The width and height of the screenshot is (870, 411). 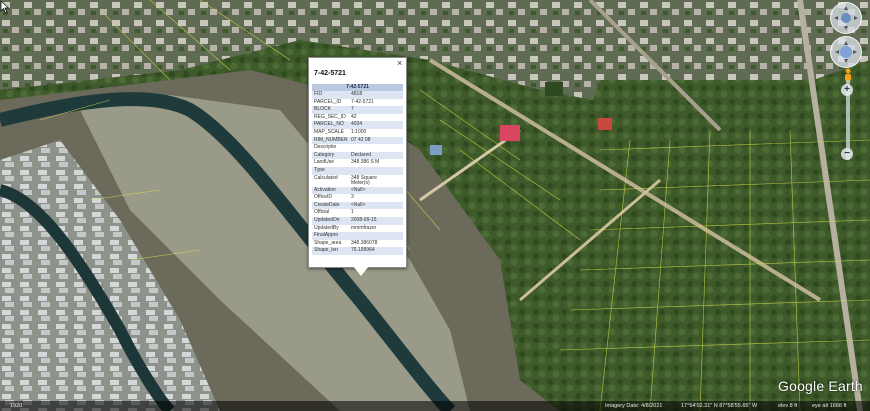 I want to click on table-row: Descriptio, so click(x=357, y=148).